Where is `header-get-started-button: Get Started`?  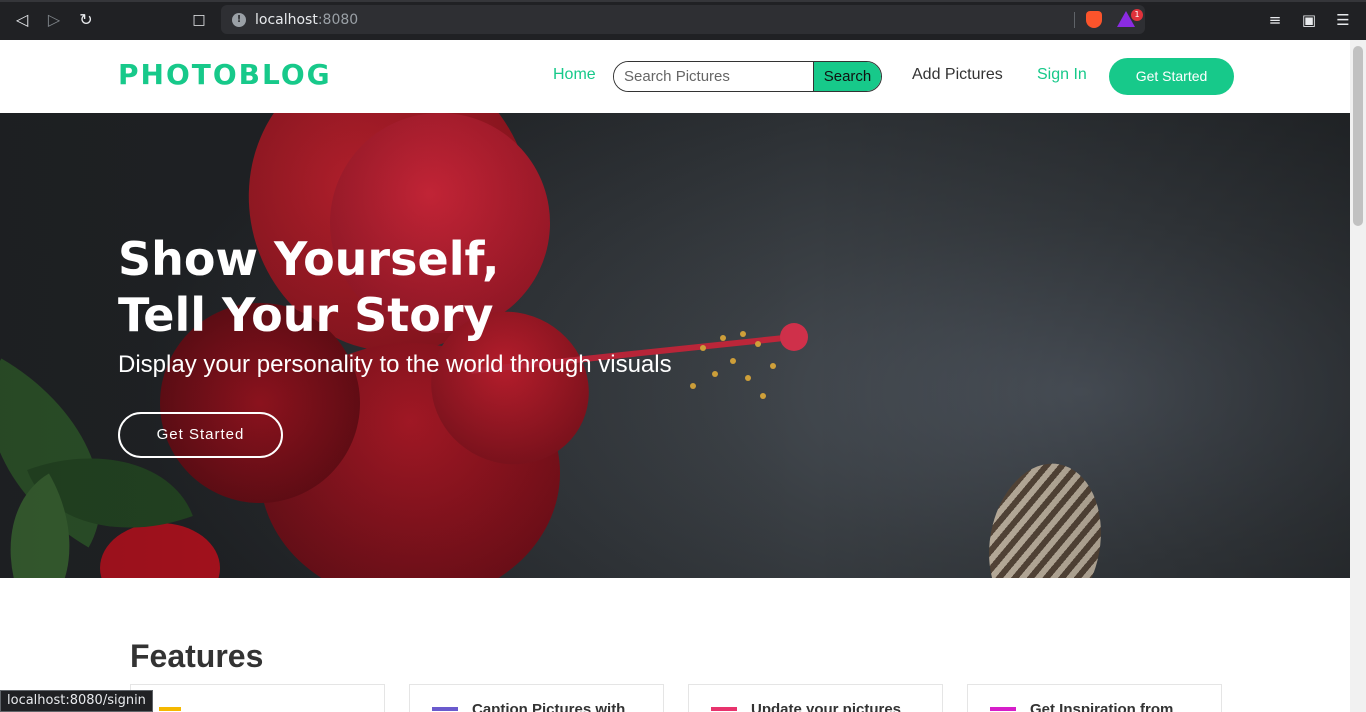 header-get-started-button: Get Started is located at coordinates (1171, 76).